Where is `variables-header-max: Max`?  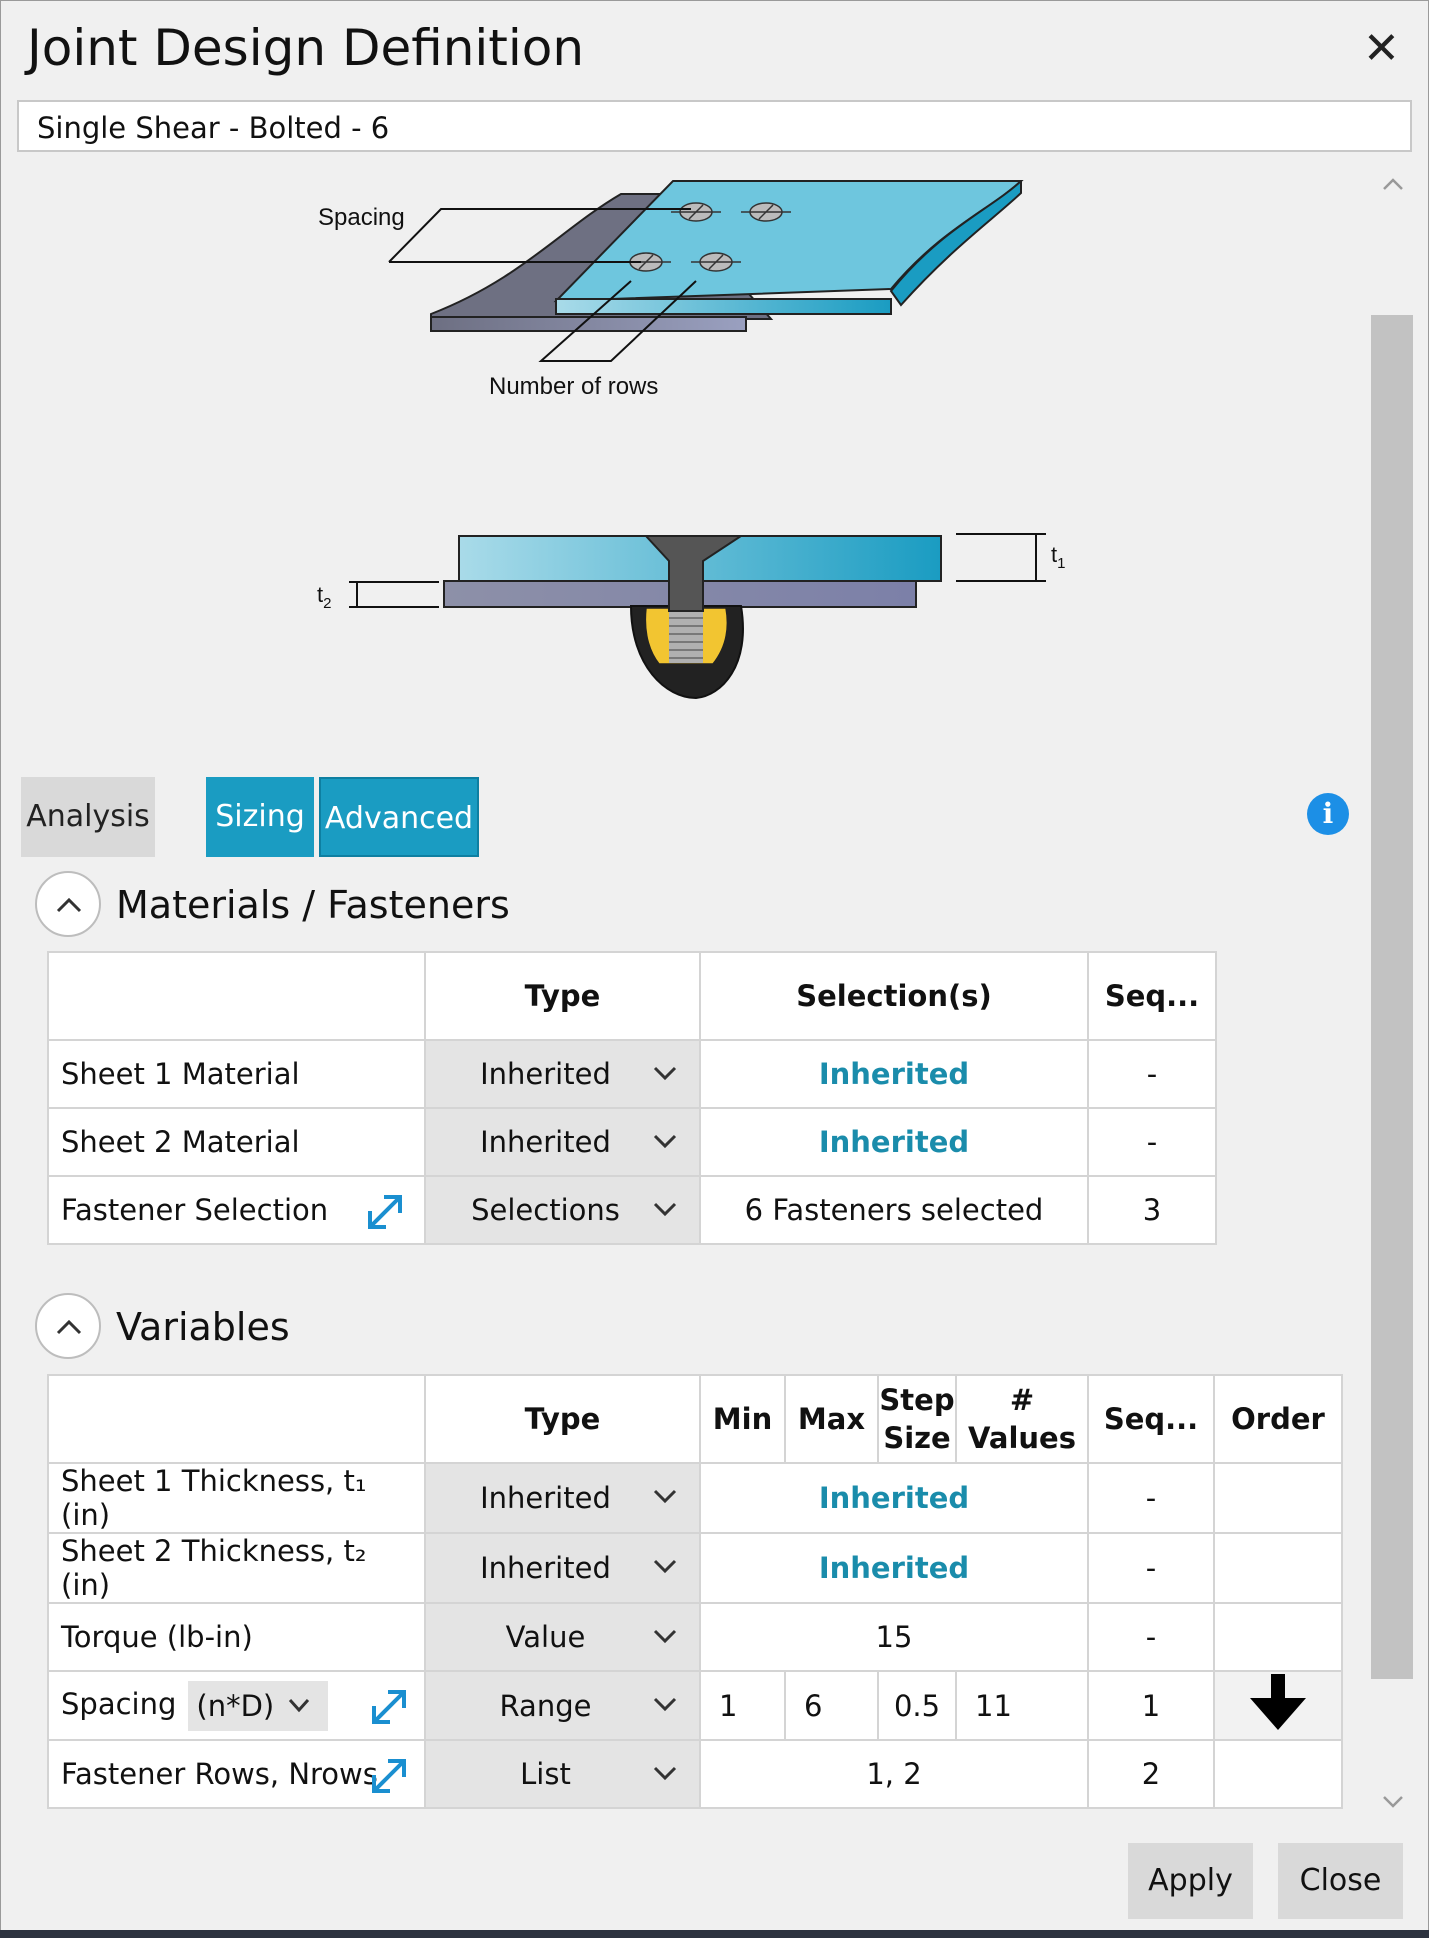
variables-header-max: Max is located at coordinates (831, 1419).